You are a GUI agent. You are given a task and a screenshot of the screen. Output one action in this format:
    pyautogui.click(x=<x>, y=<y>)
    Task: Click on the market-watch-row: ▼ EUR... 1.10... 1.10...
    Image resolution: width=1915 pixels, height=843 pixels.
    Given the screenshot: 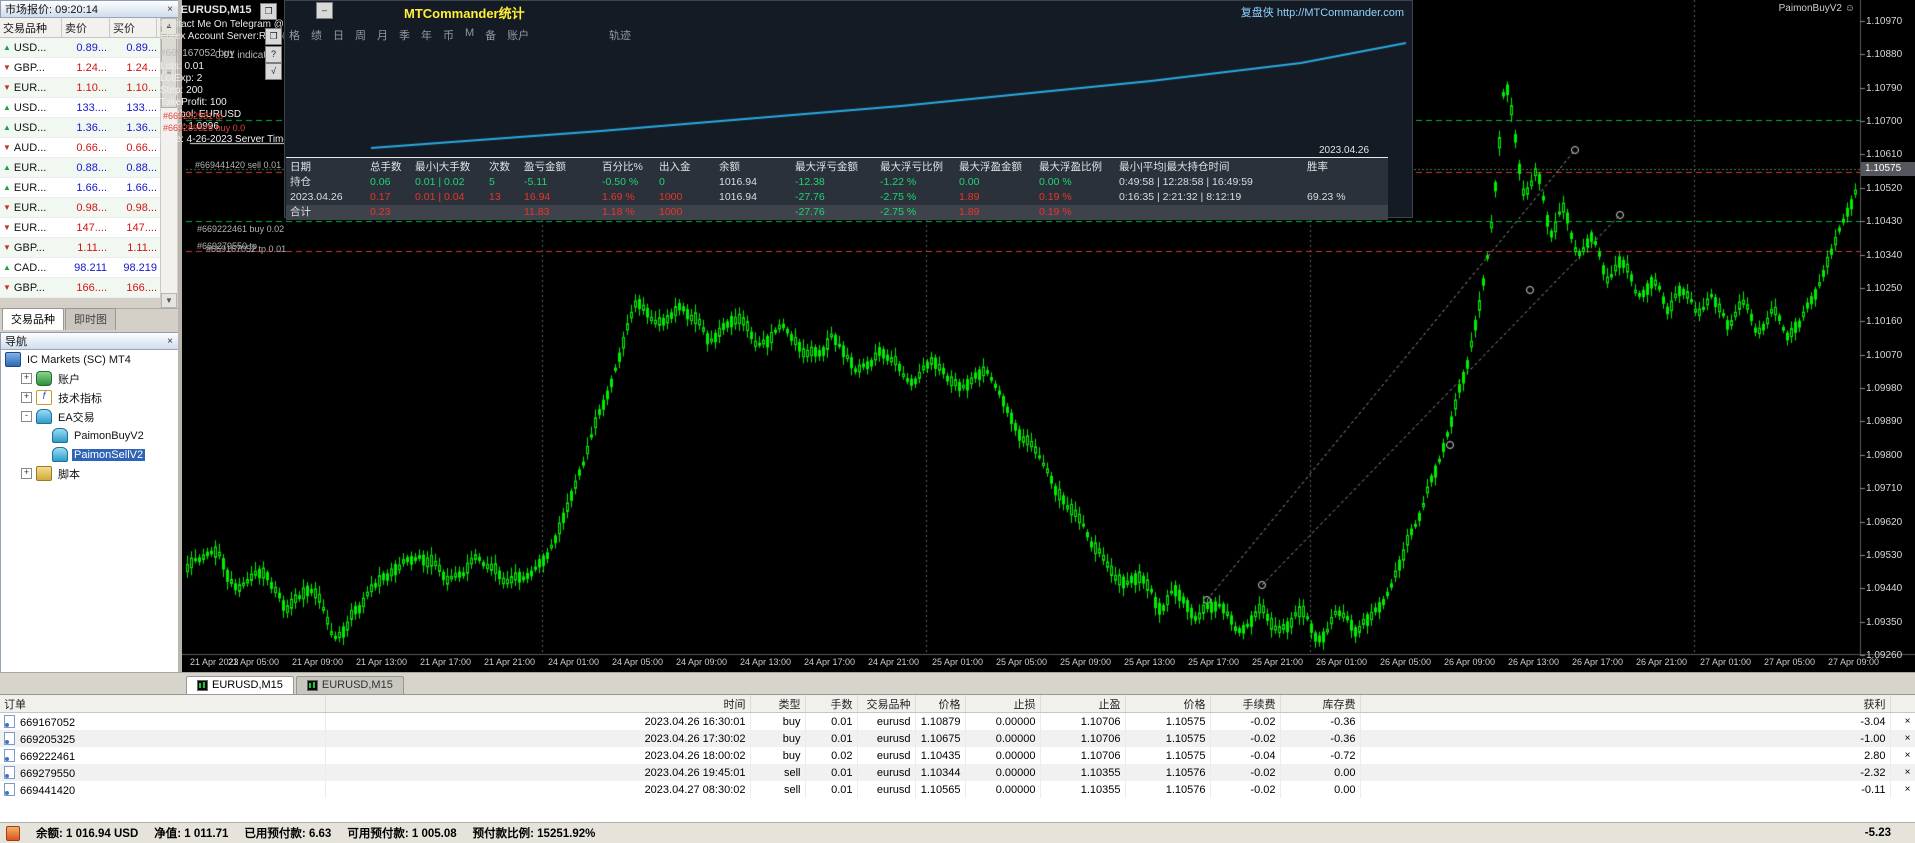 What is the action you would take?
    pyautogui.click(x=80, y=88)
    